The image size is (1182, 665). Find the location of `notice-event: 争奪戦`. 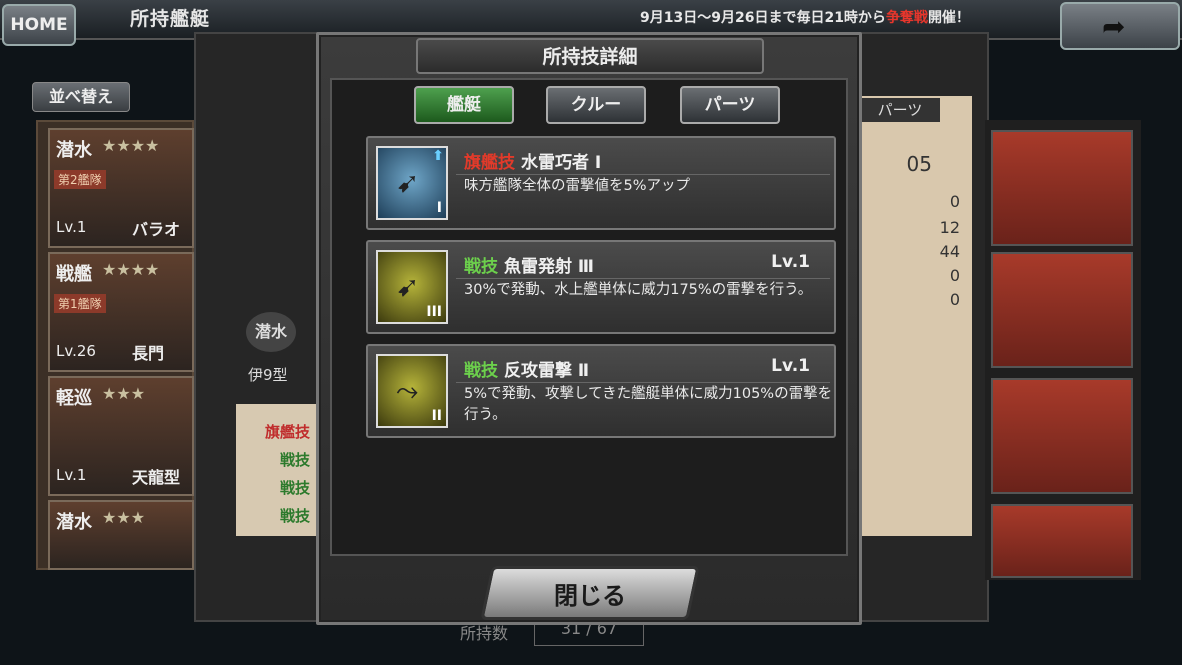

notice-event: 争奪戦 is located at coordinates (906, 18).